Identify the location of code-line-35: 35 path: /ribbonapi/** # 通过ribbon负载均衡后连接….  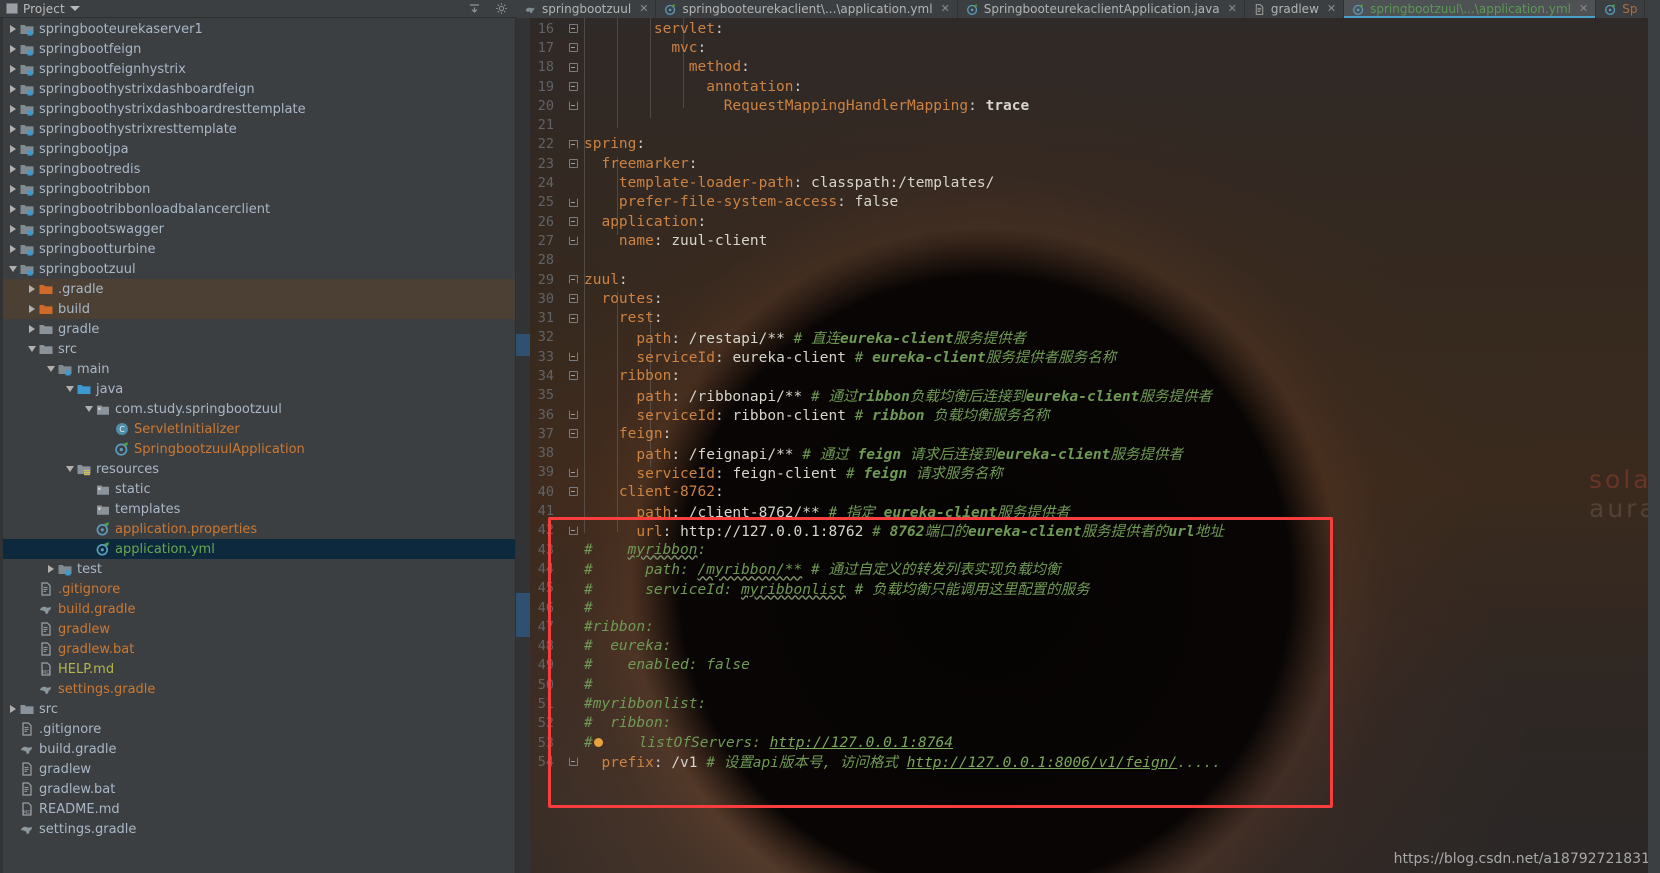
(1088, 395).